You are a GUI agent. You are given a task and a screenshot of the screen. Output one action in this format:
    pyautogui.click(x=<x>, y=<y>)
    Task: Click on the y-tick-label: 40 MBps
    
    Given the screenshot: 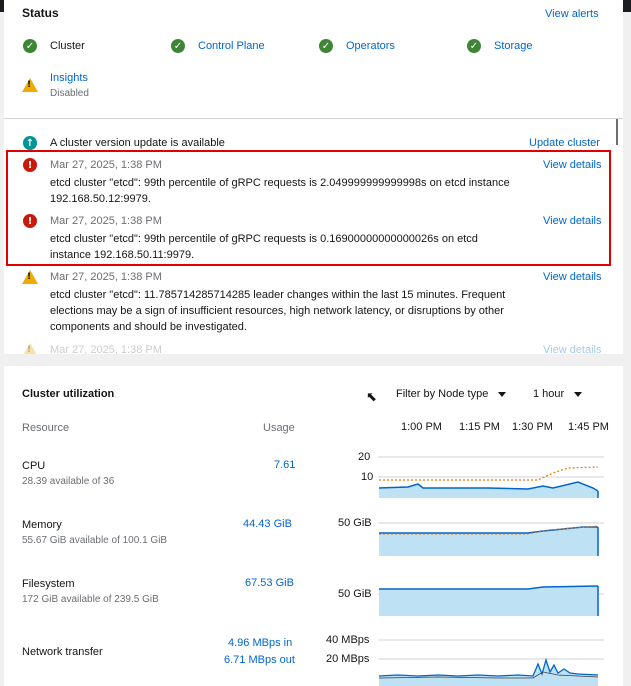 What is the action you would take?
    pyautogui.click(x=348, y=640)
    